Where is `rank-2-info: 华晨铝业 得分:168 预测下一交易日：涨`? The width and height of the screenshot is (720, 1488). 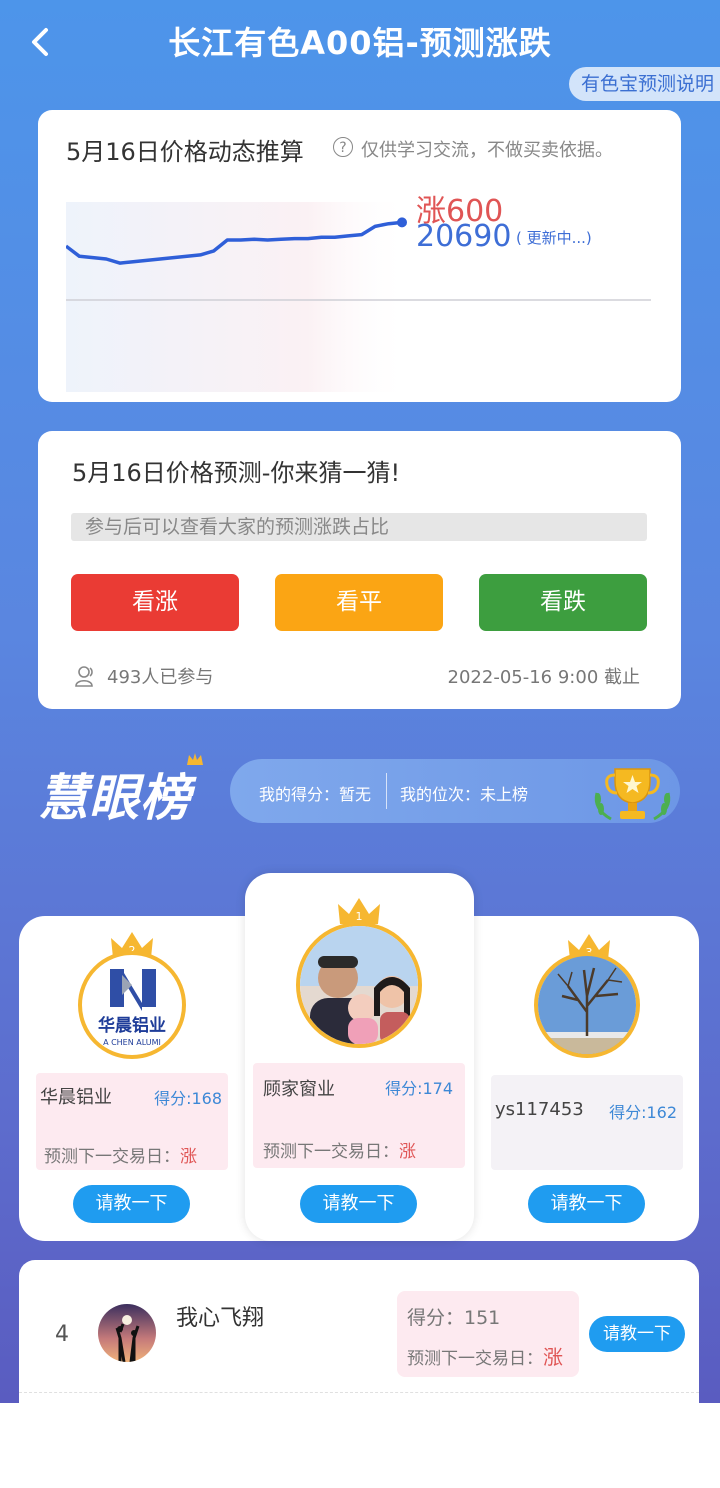
rank-2-info: 华晨铝业 得分:168 预测下一交易日：涨 is located at coordinates (132, 1121).